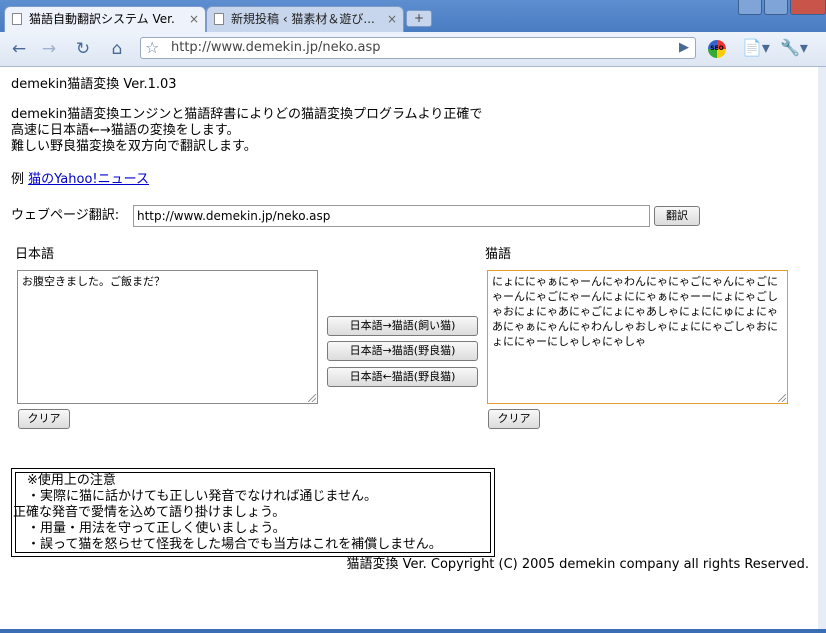 The height and width of the screenshot is (633, 826). I want to click on translate-button: 翻訳, so click(677, 216).